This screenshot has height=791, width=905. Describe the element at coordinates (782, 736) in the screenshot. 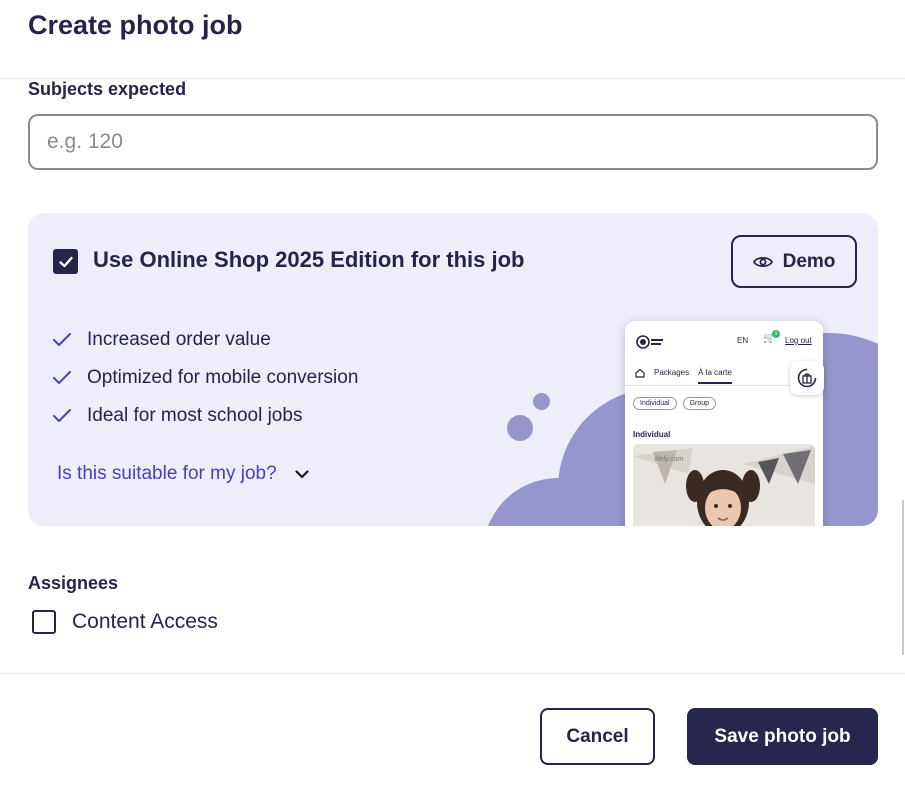

I see `save-photo-job-button: Save photo job` at that location.